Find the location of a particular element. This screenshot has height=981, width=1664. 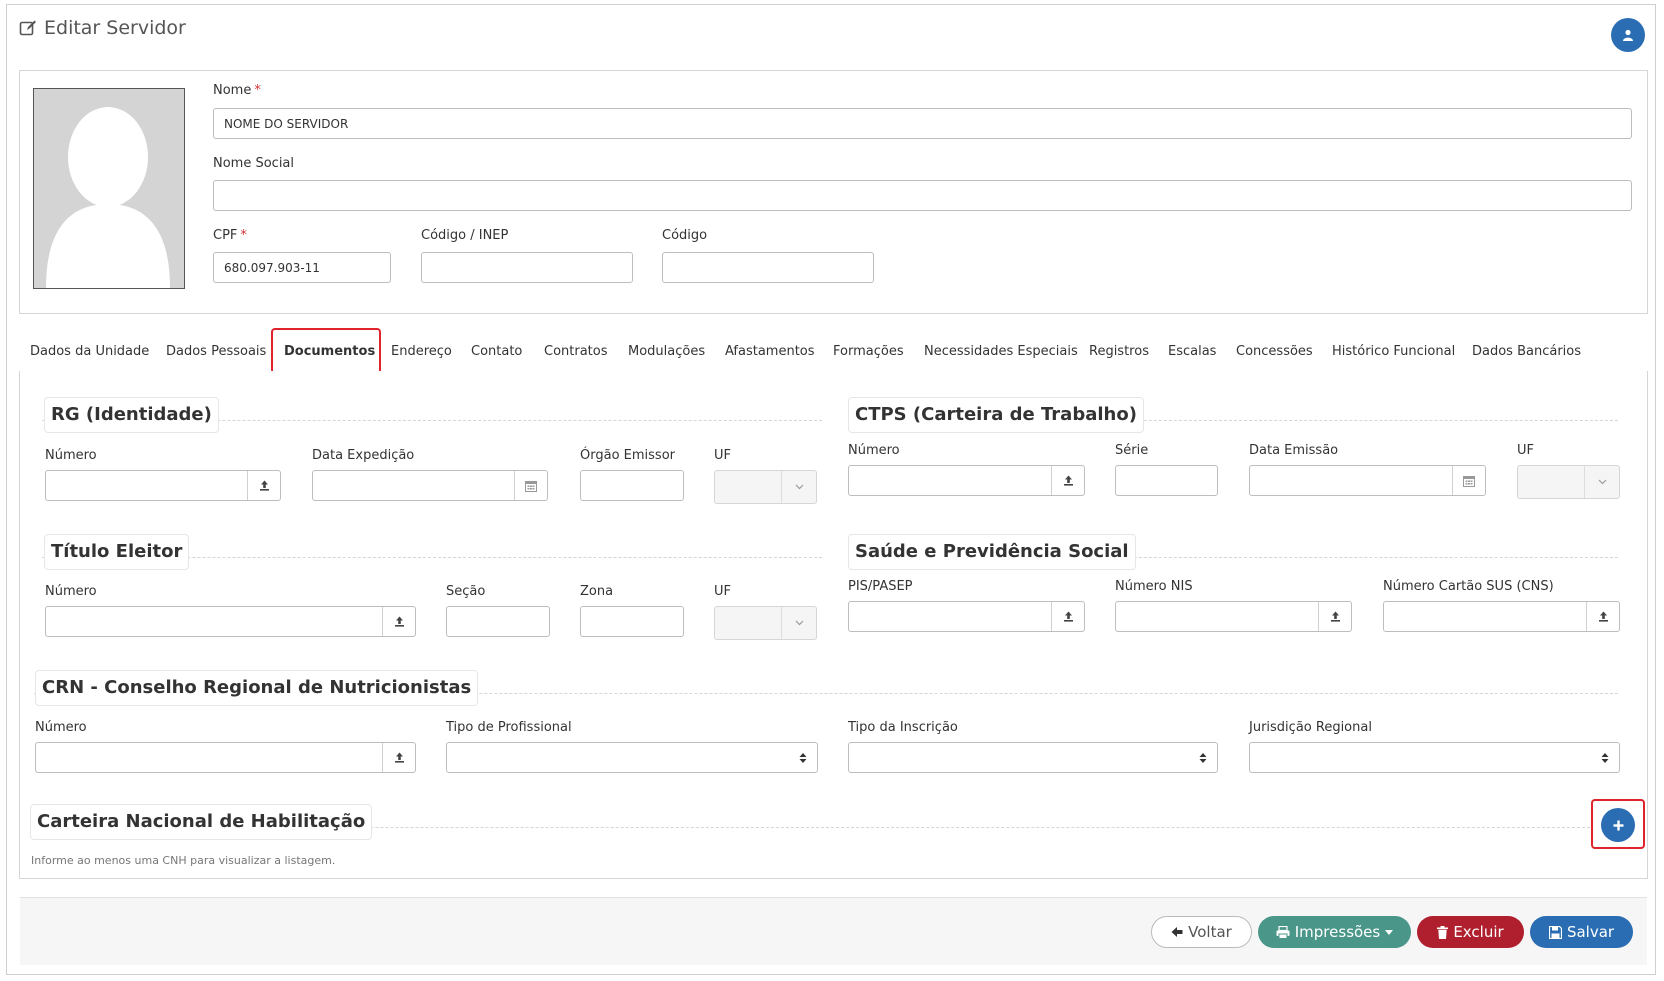

arrow-left-icon is located at coordinates (1177, 932).